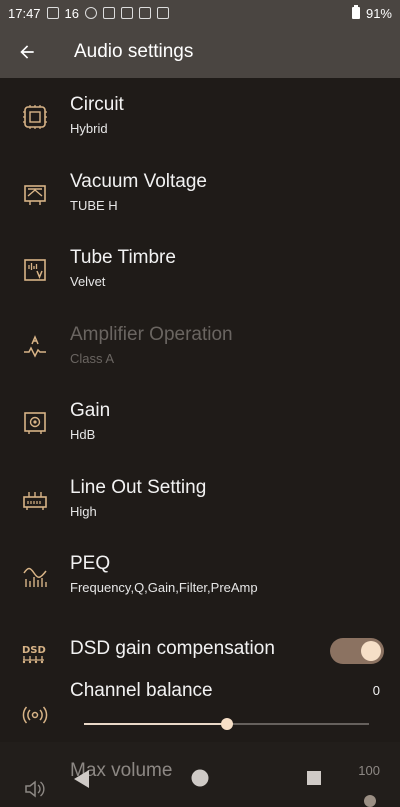  I want to click on circuit-chip-icon, so click(35, 117).